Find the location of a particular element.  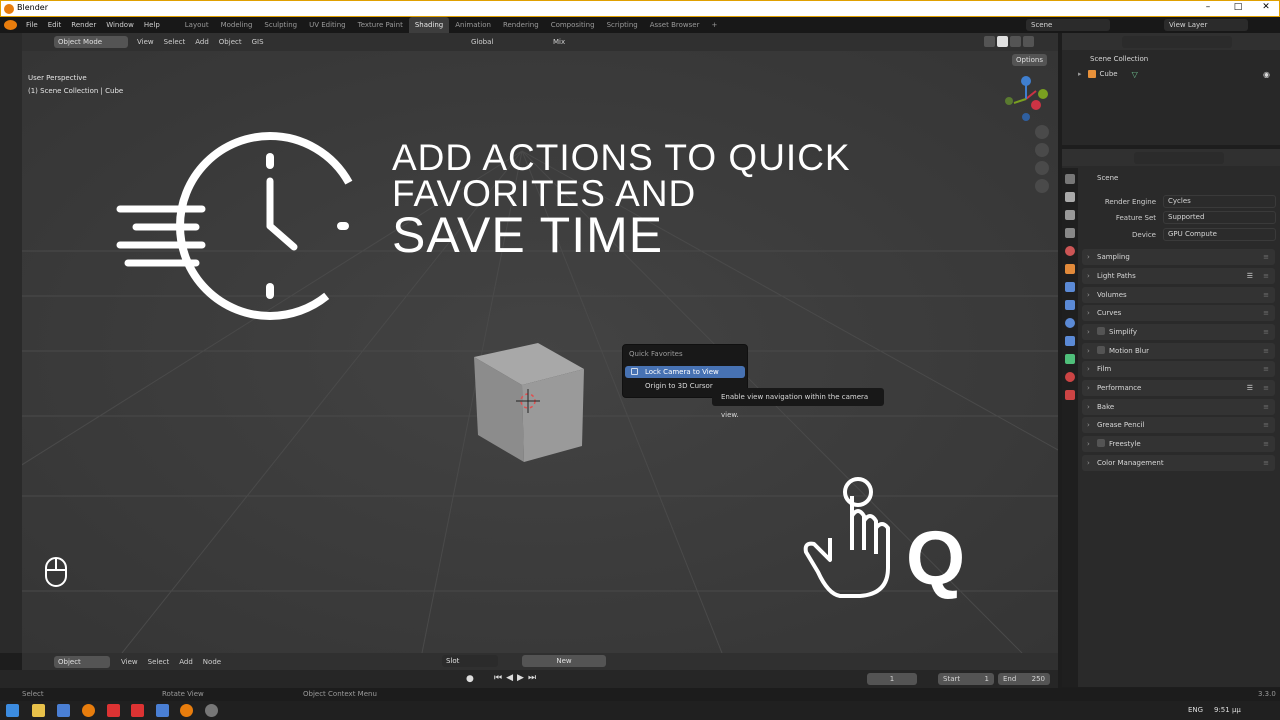

device-dropdown: GPU Compute is located at coordinates (1219, 234).